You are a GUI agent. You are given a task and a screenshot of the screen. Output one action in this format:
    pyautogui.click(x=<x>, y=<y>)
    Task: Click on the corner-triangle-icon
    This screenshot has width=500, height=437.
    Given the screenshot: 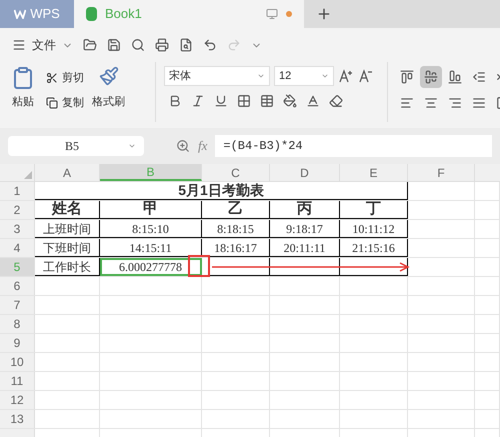 What is the action you would take?
    pyautogui.click(x=28, y=175)
    